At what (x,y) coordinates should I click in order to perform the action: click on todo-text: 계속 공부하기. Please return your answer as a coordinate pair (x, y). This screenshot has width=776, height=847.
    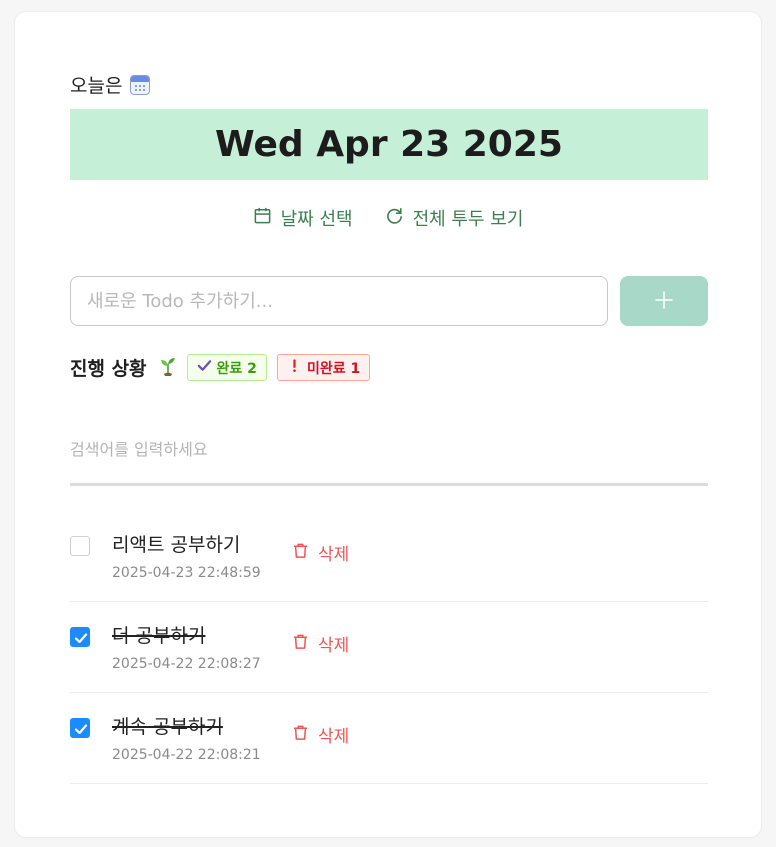
    Looking at the image, I should click on (167, 727).